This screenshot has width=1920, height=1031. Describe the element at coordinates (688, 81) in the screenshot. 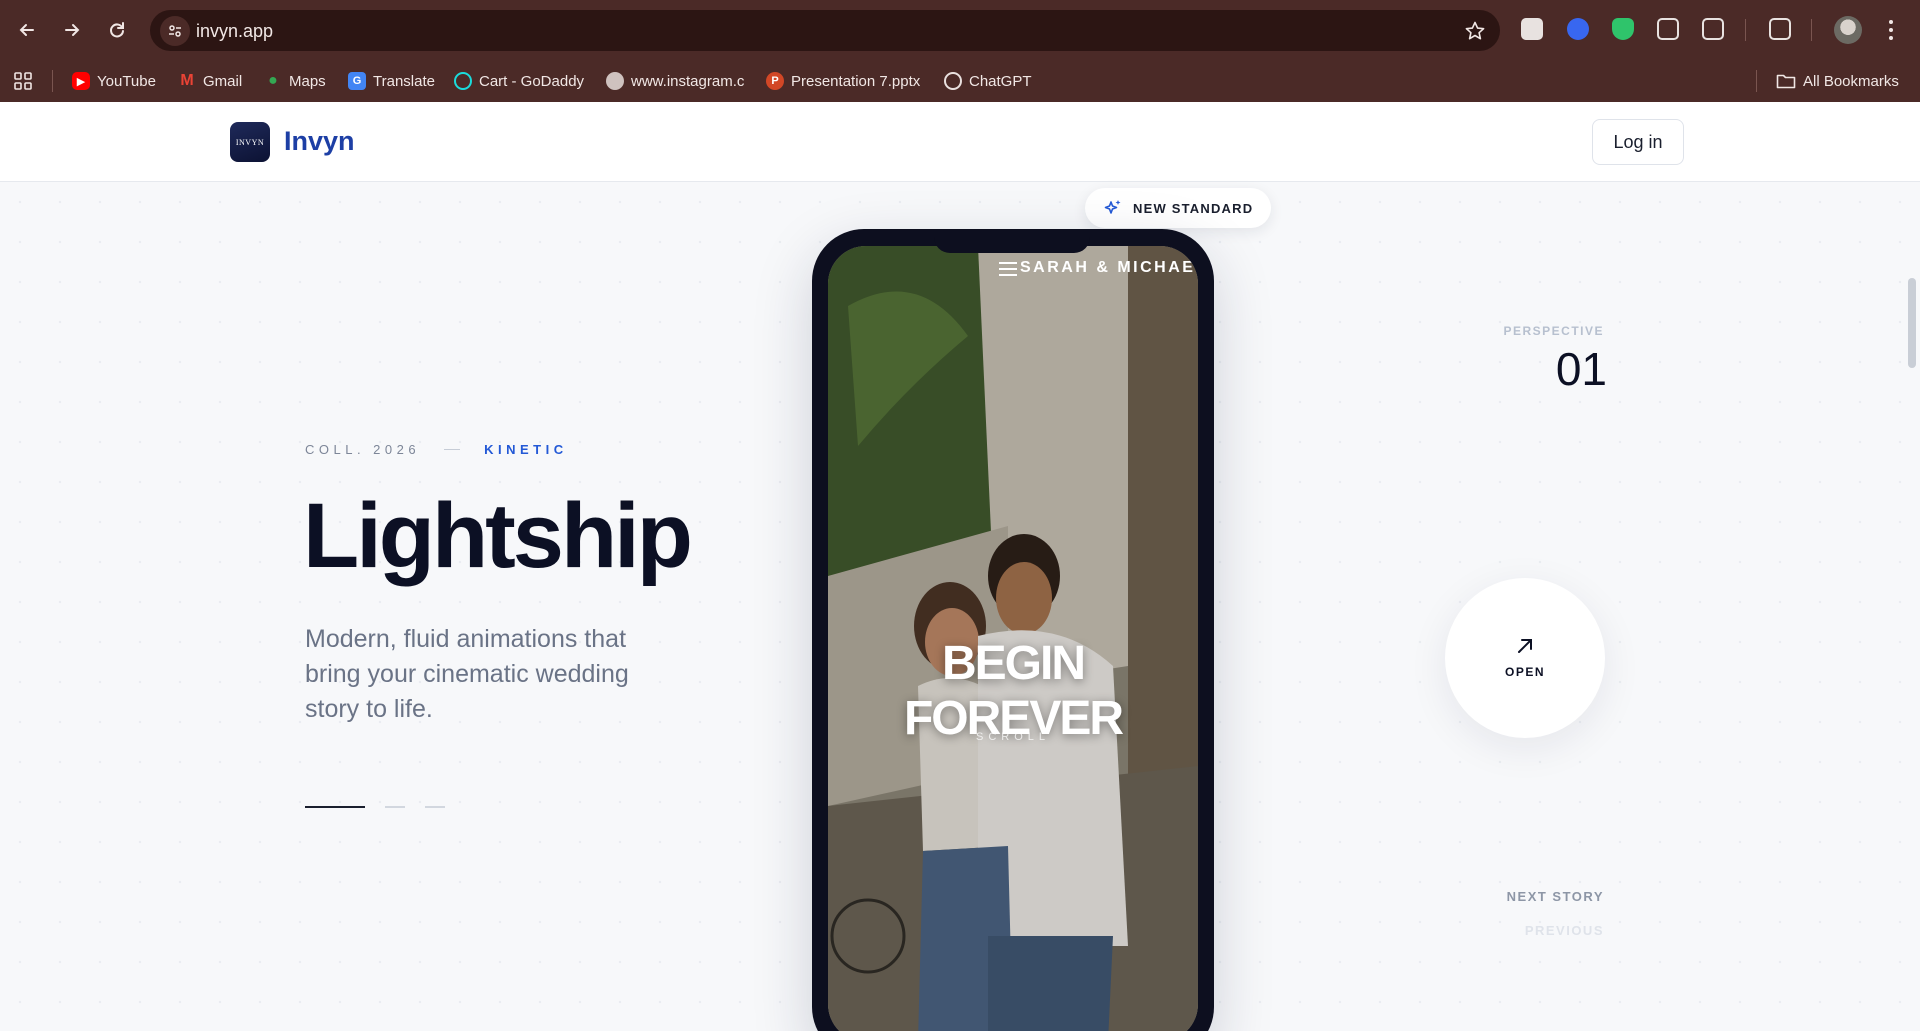

I see `bookmark-label: www.instagram.c` at that location.